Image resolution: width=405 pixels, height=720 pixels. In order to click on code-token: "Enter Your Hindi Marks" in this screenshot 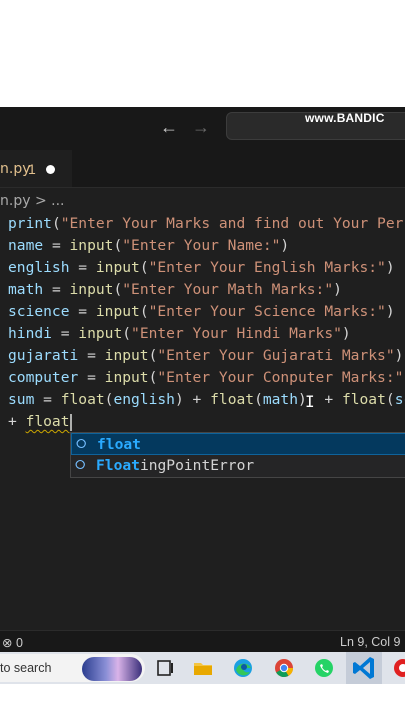, I will do `click(236, 333)`.